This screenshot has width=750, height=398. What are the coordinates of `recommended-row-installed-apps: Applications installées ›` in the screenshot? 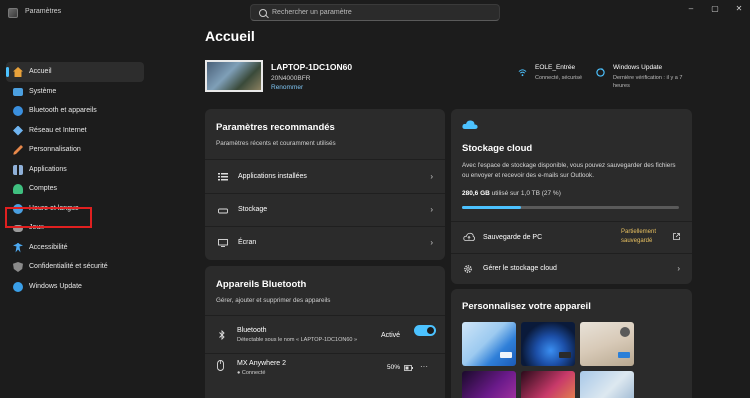 It's located at (325, 176).